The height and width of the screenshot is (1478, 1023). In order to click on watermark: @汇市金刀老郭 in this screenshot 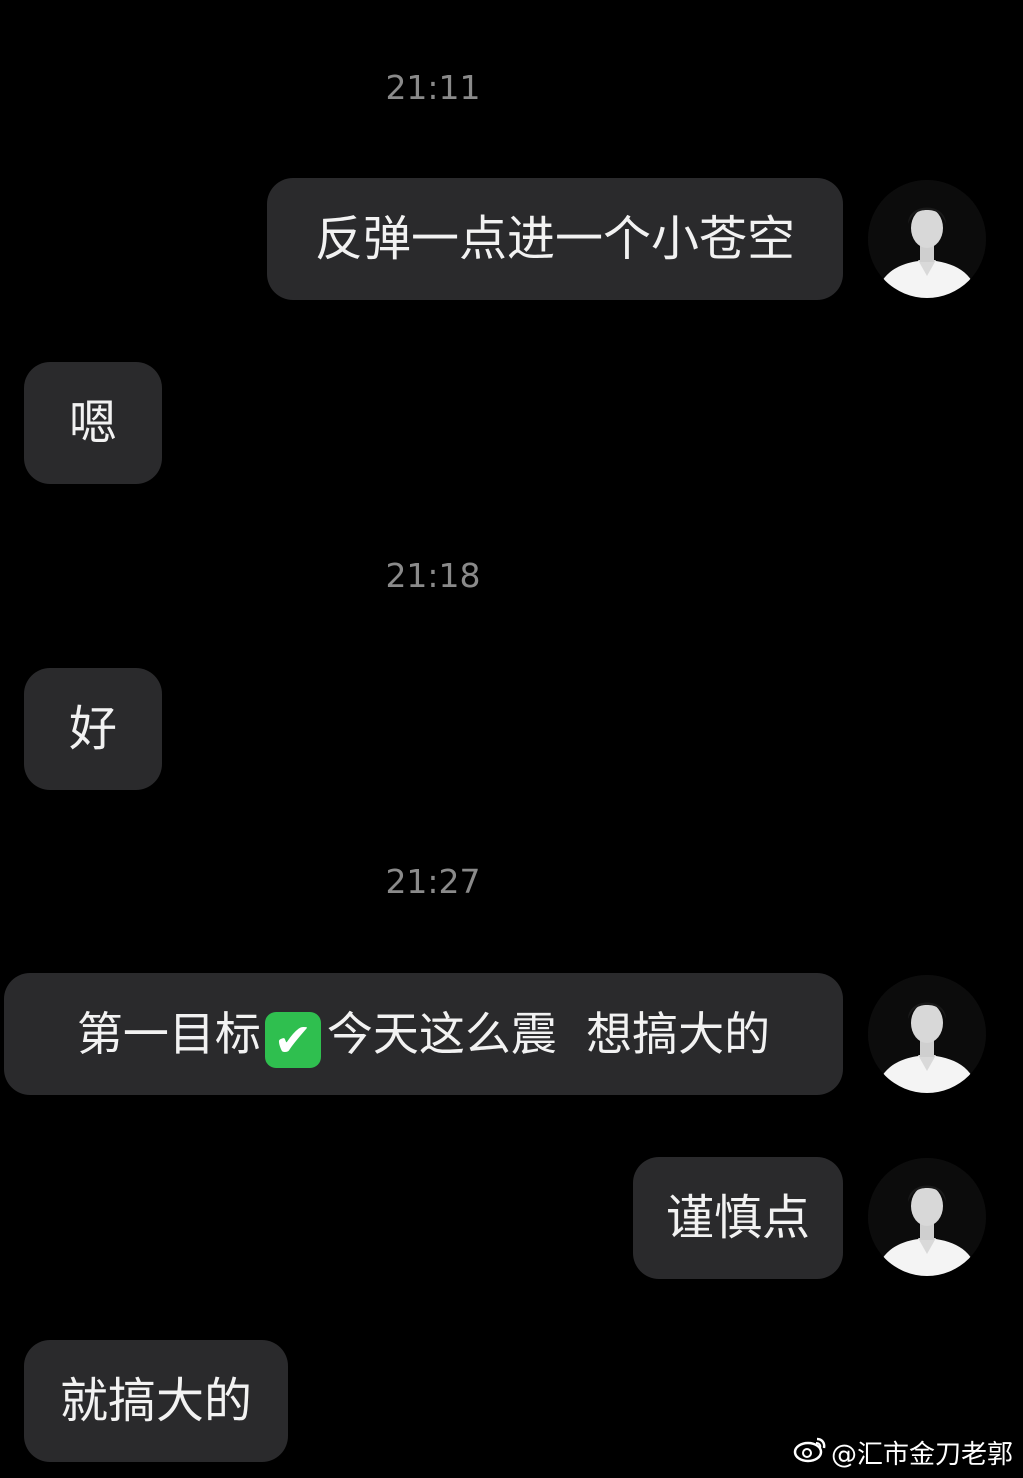, I will do `click(903, 1452)`.